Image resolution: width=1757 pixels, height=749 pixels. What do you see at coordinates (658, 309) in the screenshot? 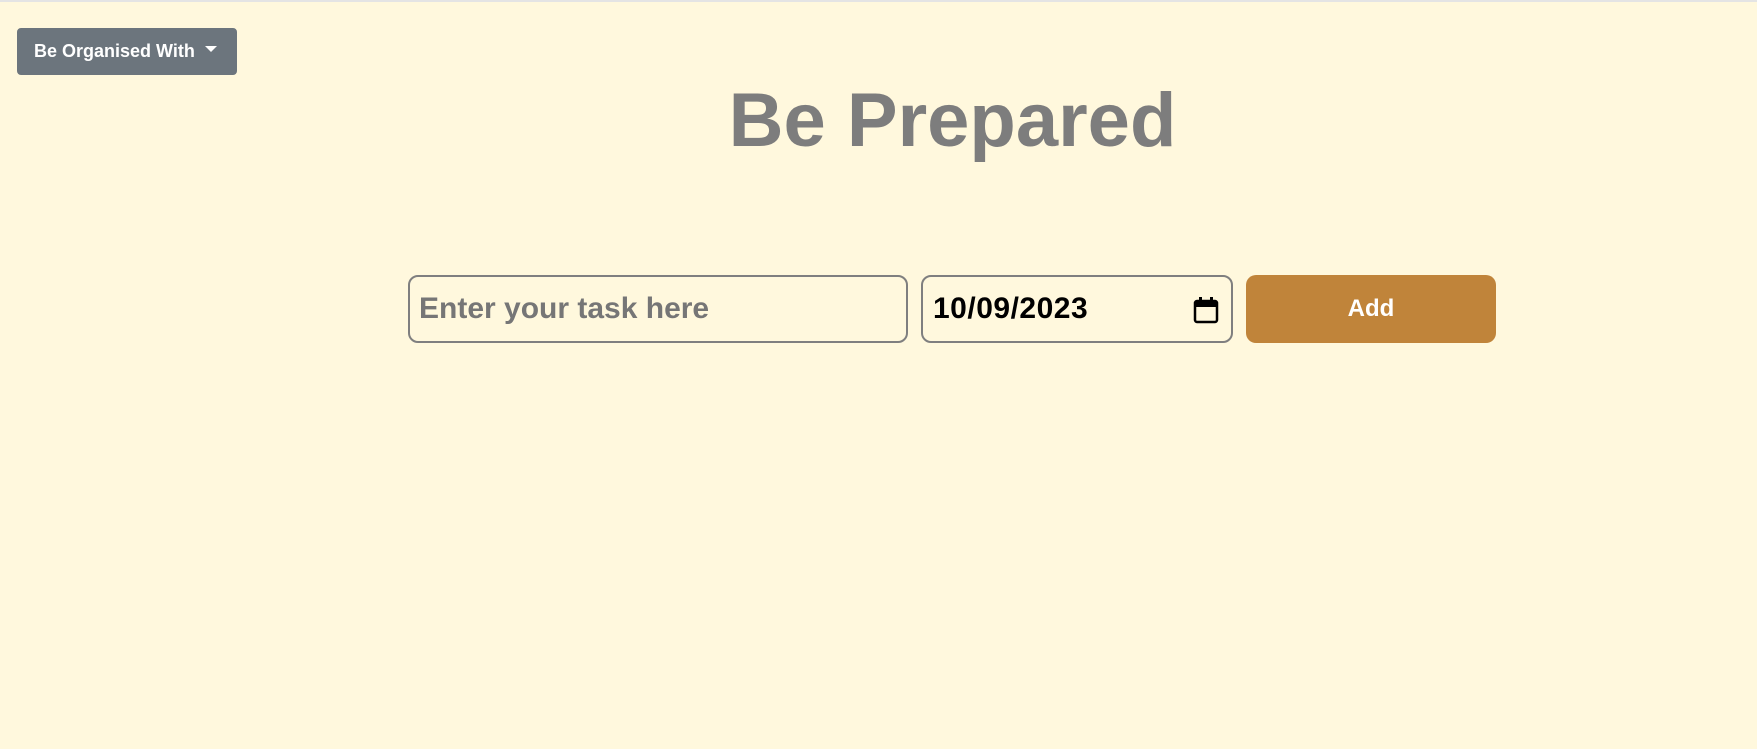
I see `task-input` at bounding box center [658, 309].